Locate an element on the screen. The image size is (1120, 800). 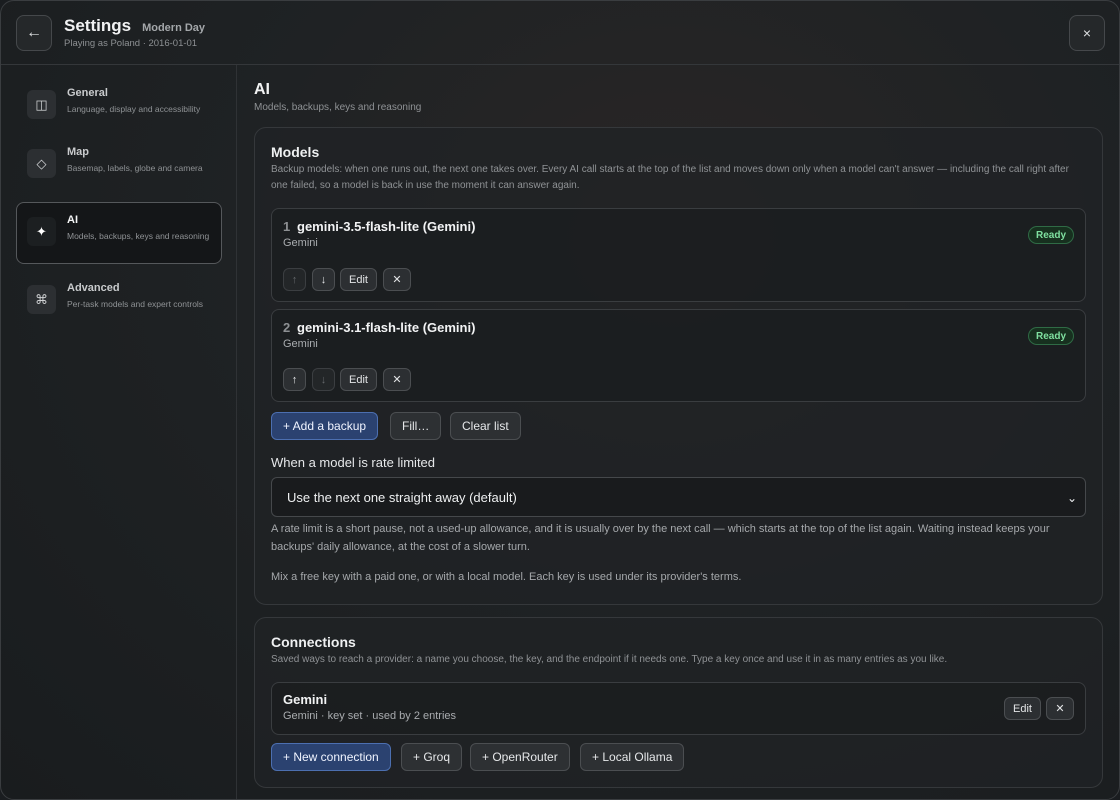
model-number: 1 is located at coordinates (287, 226).